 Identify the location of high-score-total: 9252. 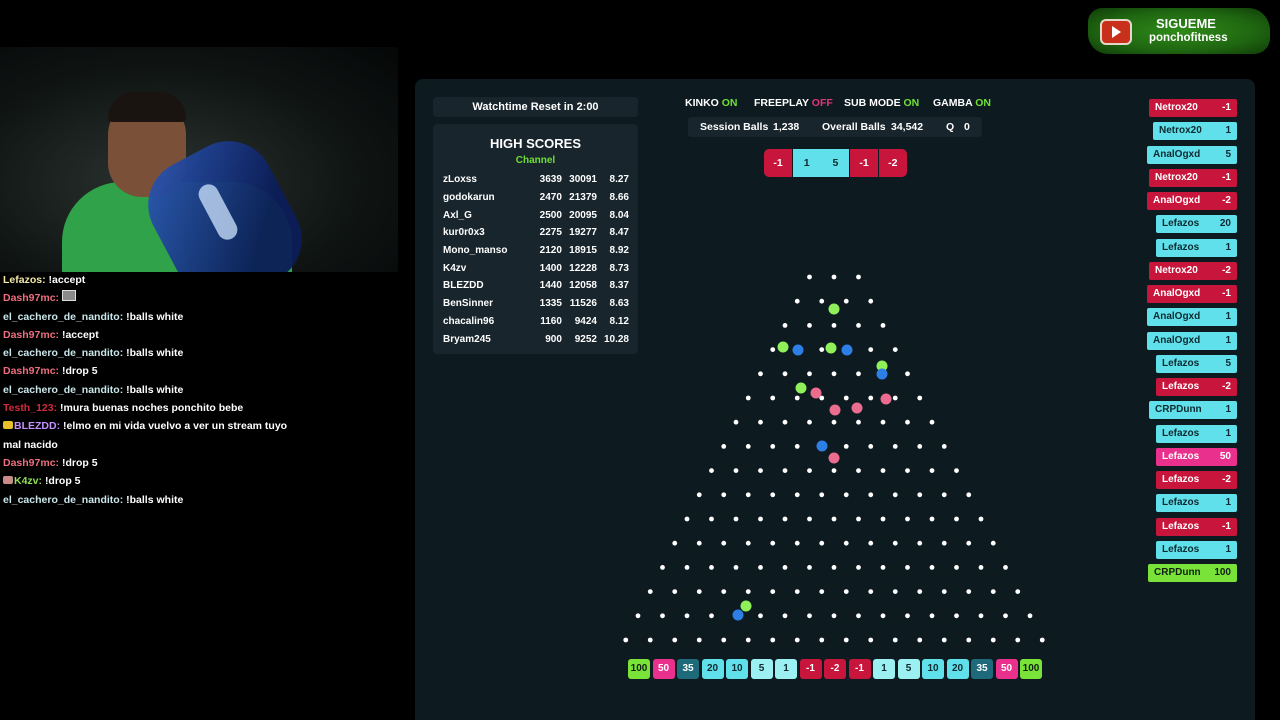
(585, 339).